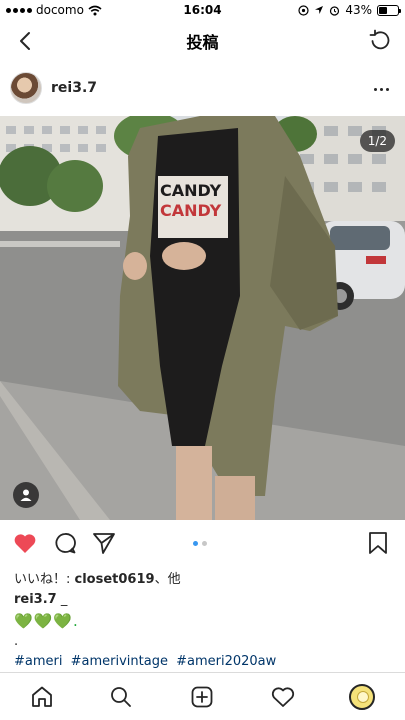  I want to click on tab-activity, so click(283, 697).